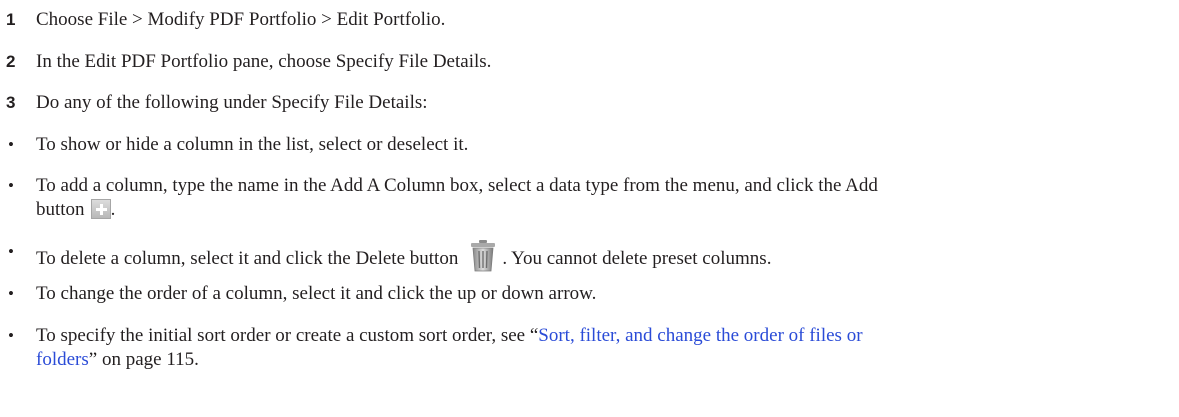 Image resolution: width=1179 pixels, height=417 pixels. I want to click on step-number: 2, so click(11, 61).